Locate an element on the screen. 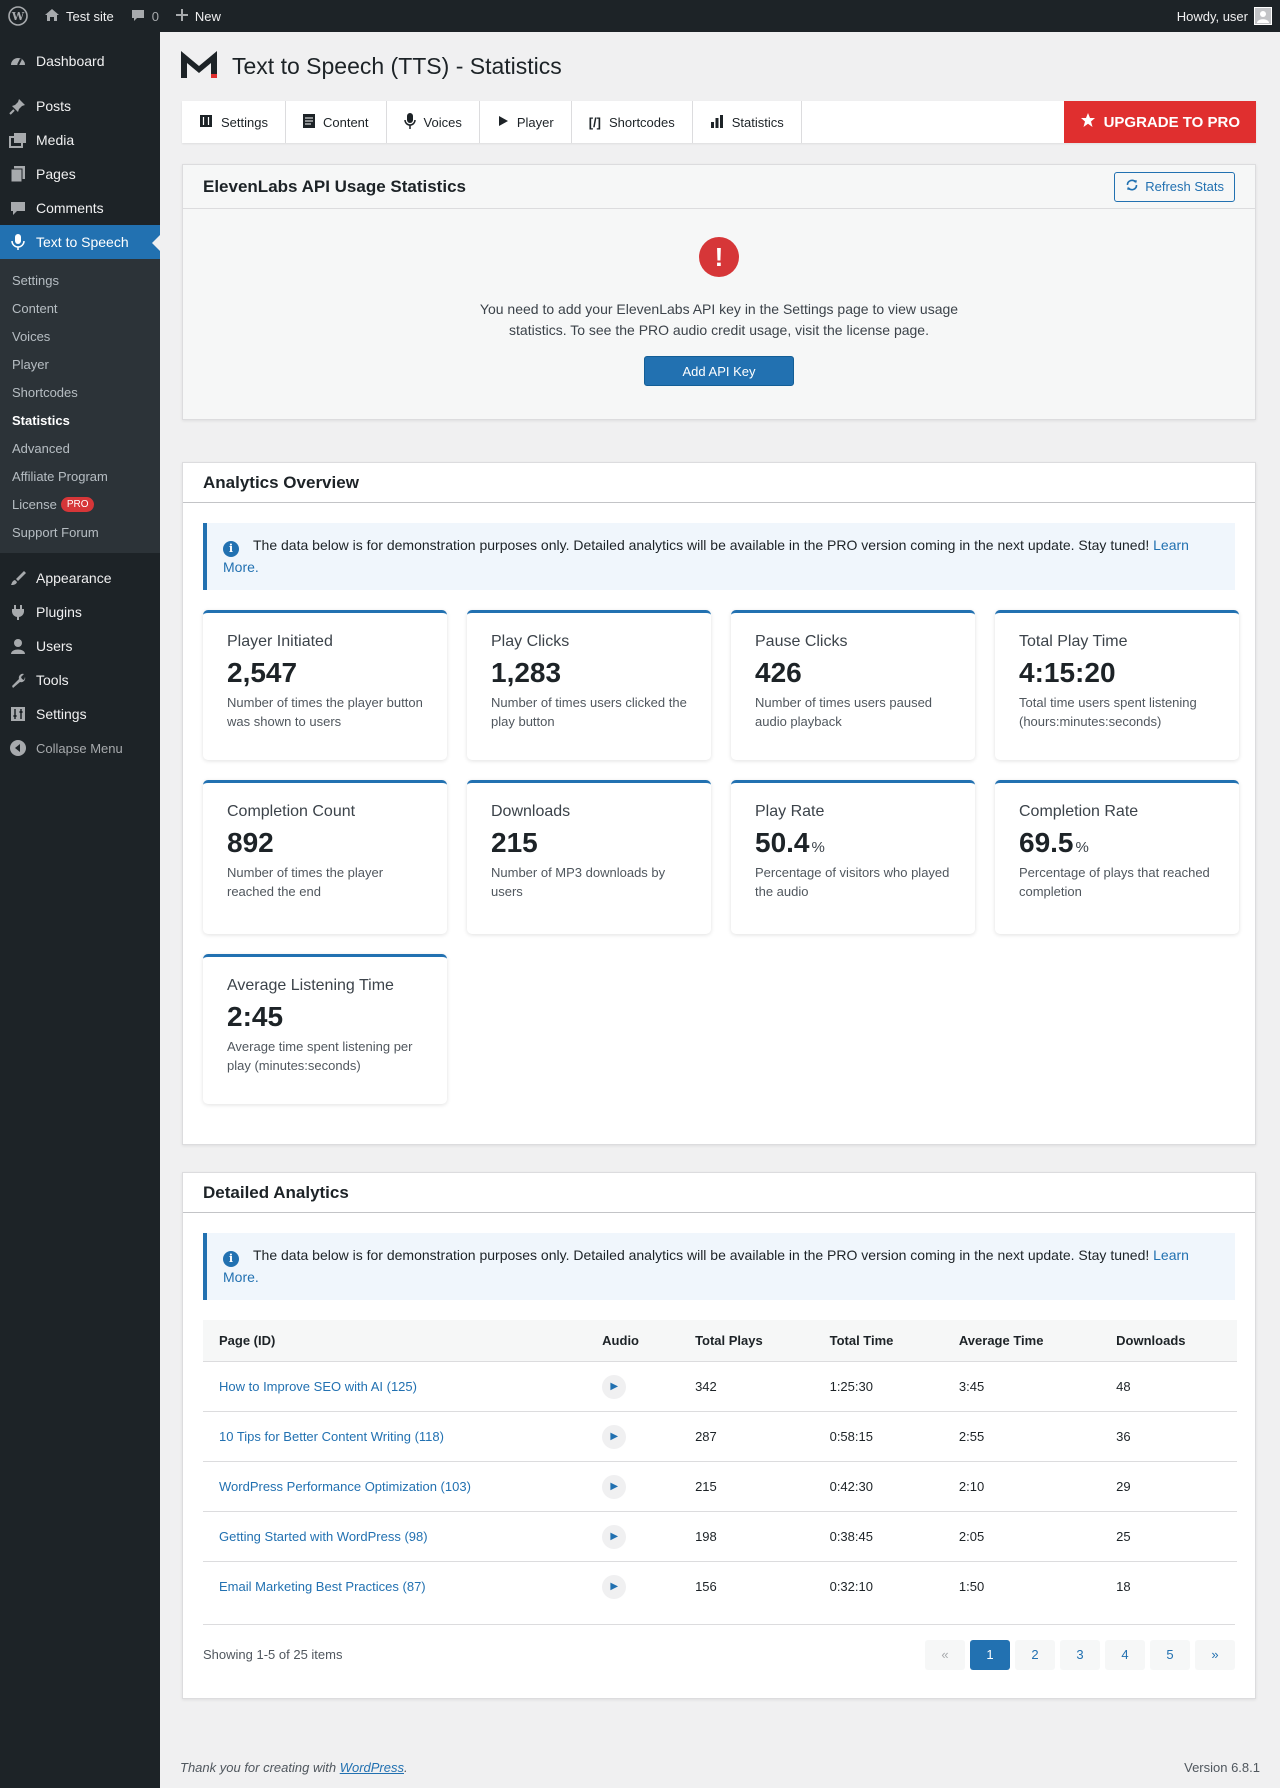  play-icon is located at coordinates (503, 122).